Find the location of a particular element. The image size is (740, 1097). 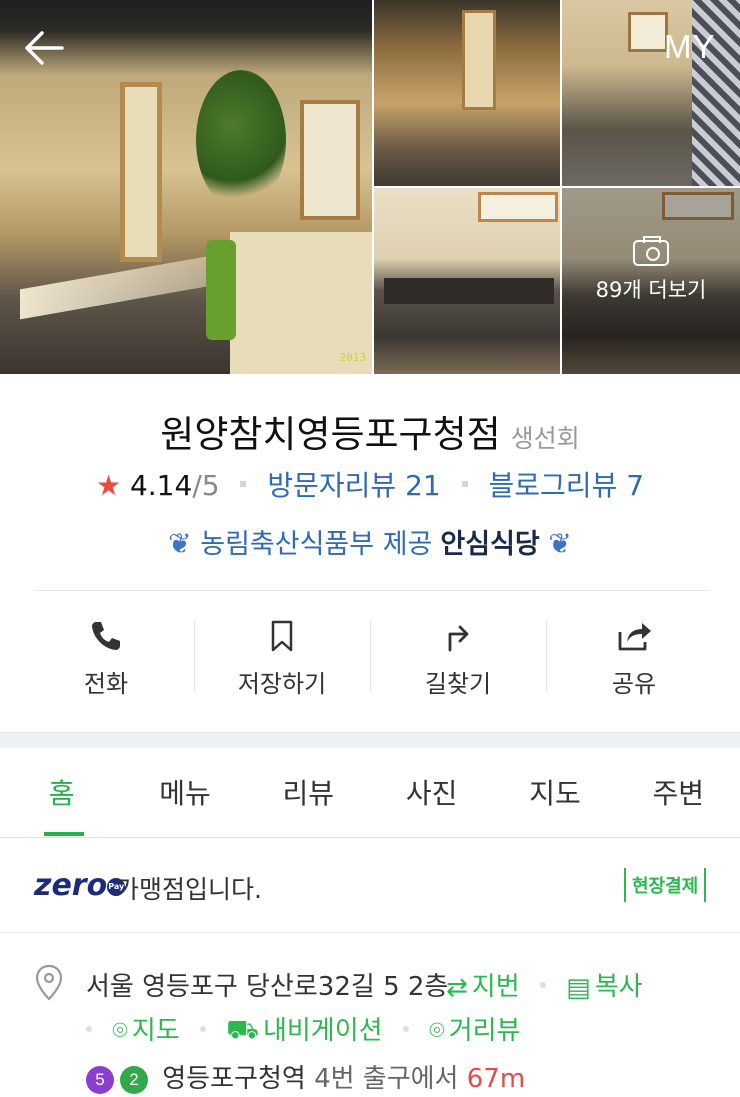

more-photos-label: 89개 더보기 is located at coordinates (651, 290).